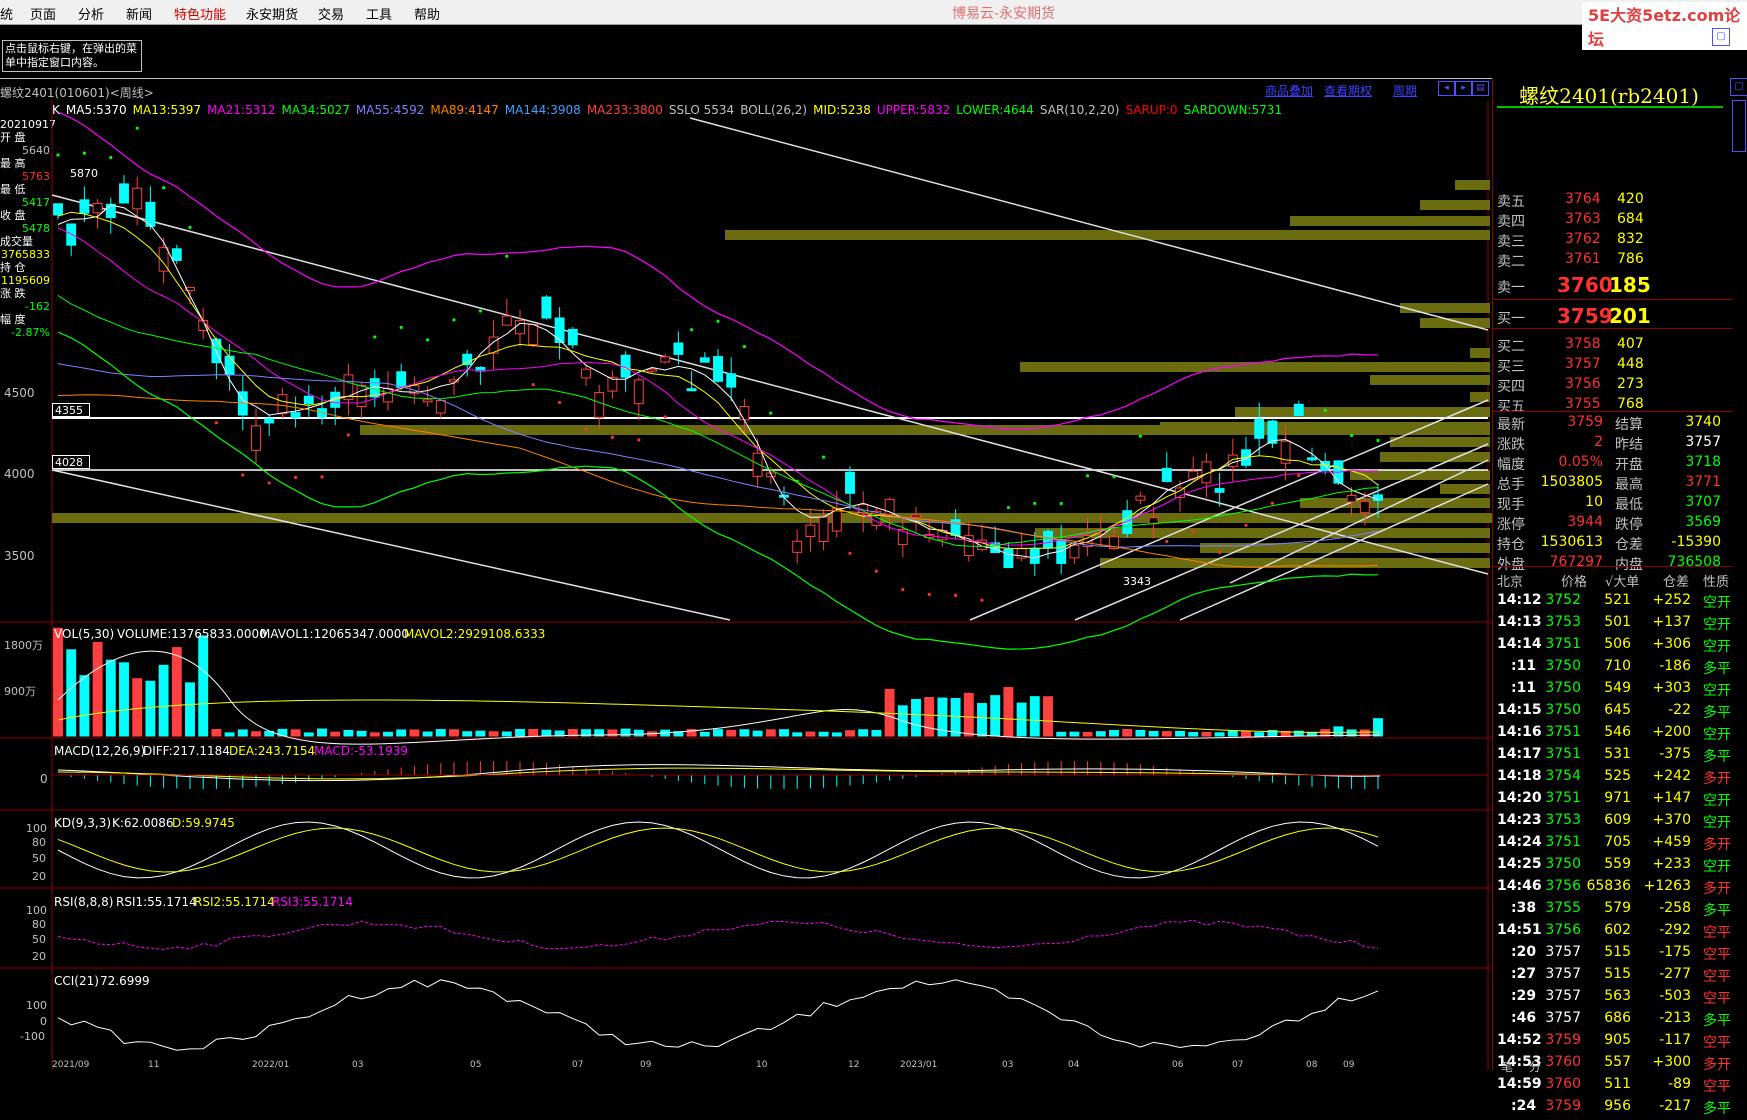  Describe the element at coordinates (1671, 1062) in the screenshot. I see `tick-oi-change: +300` at that location.